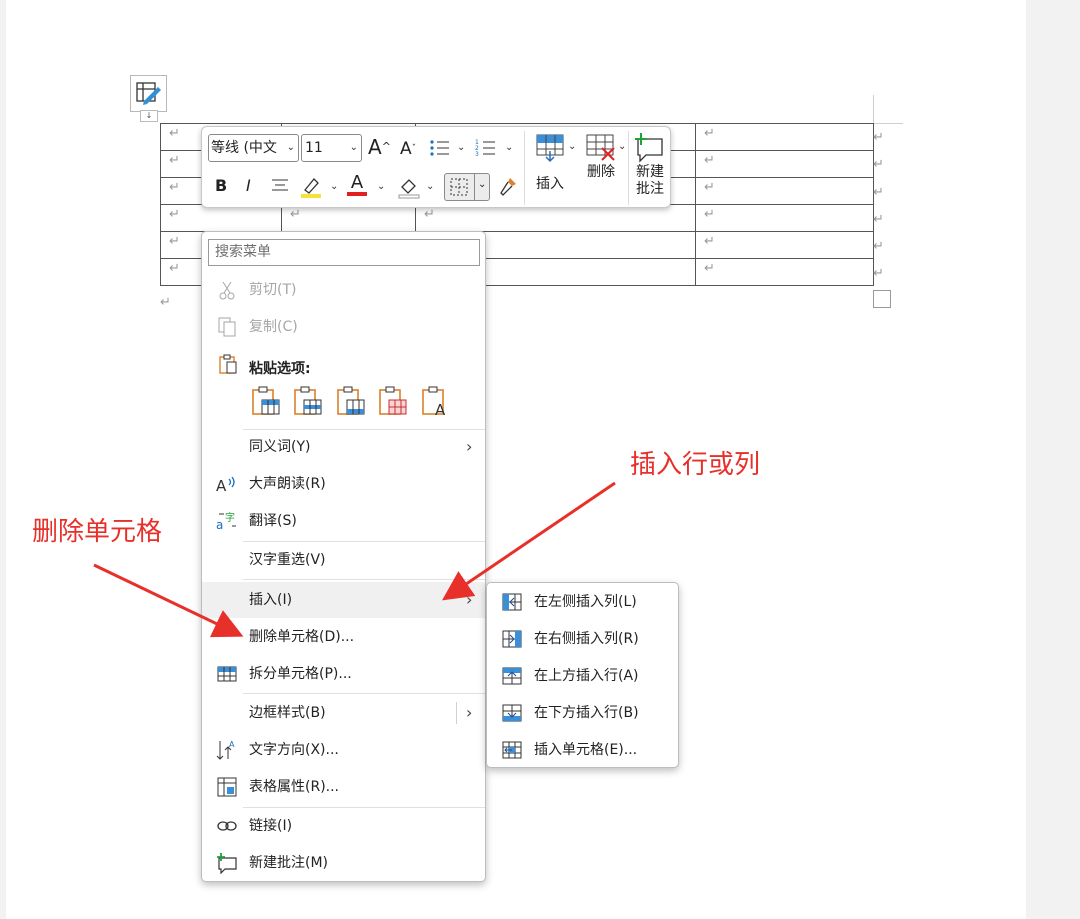 The width and height of the screenshot is (1080, 919). Describe the element at coordinates (354, 559) in the screenshot. I see `annotation-arrows` at that location.